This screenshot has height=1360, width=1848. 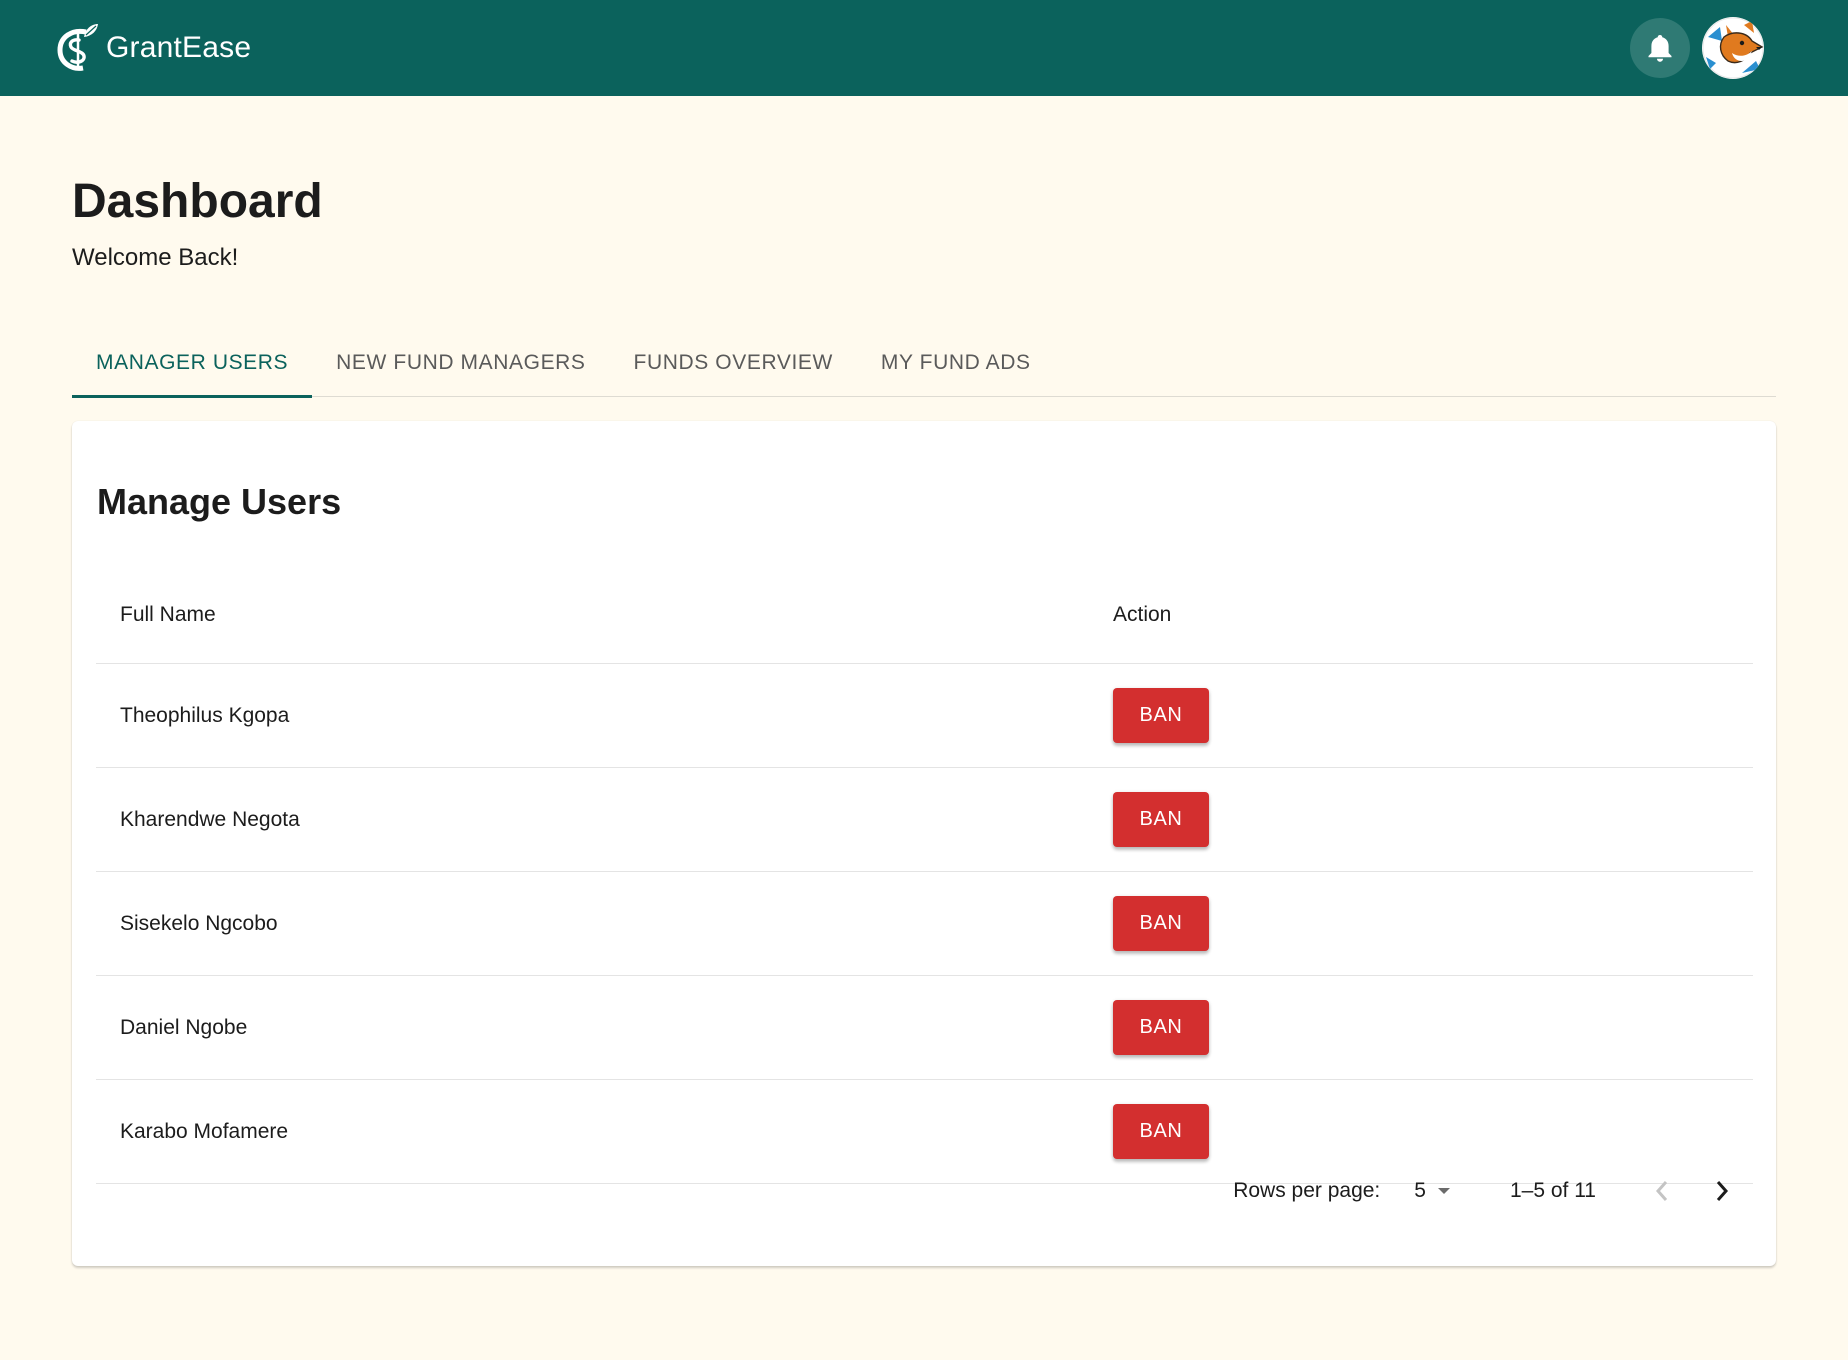 I want to click on bell-icon, so click(x=1660, y=48).